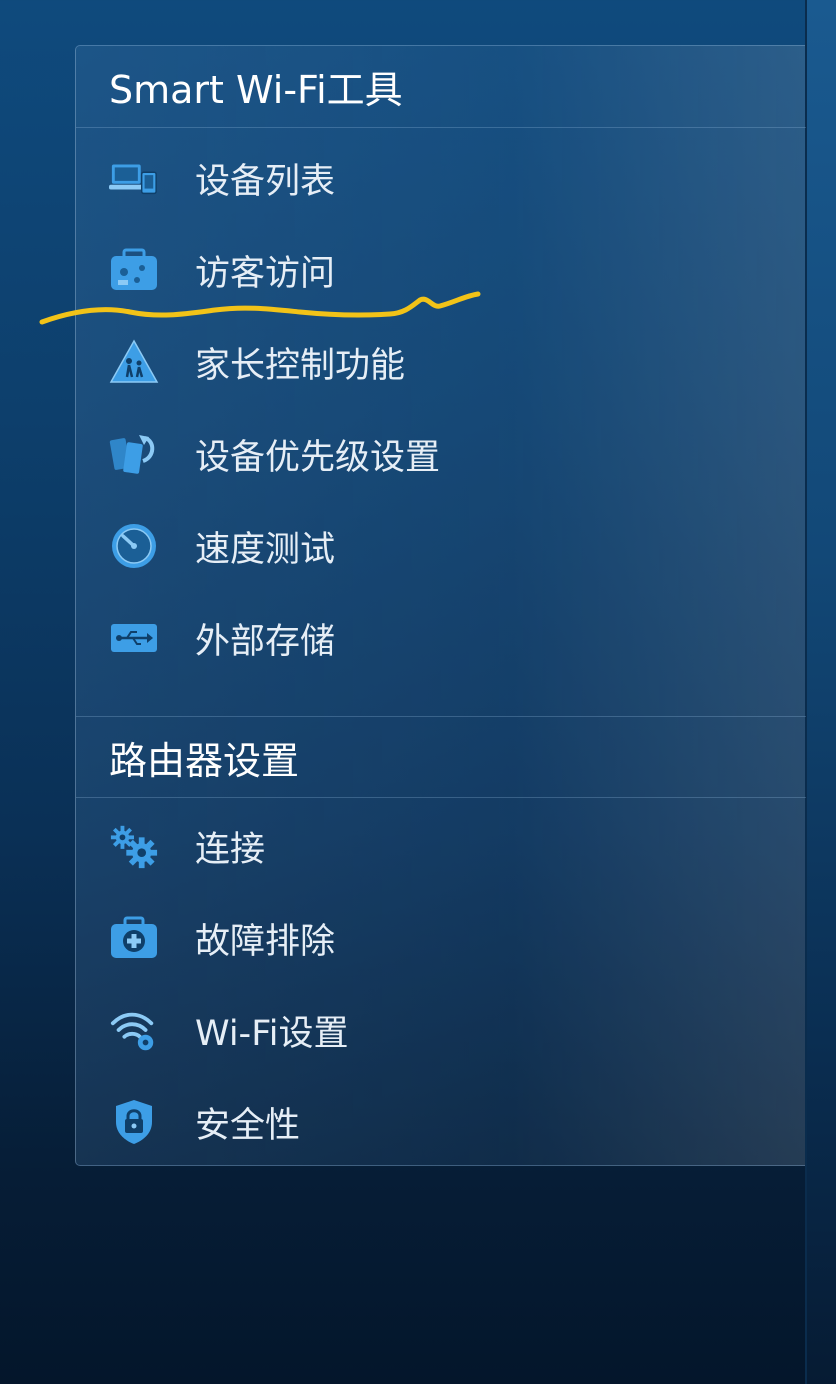  What do you see at coordinates (441, 362) in the screenshot?
I see `menu-item-parental-controls: 家长控制功能` at bounding box center [441, 362].